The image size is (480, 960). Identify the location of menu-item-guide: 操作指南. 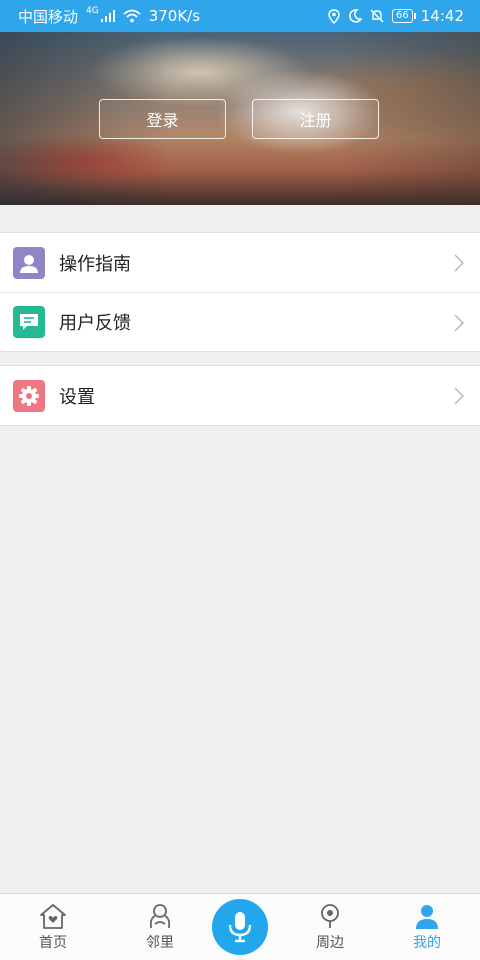
(240, 262).